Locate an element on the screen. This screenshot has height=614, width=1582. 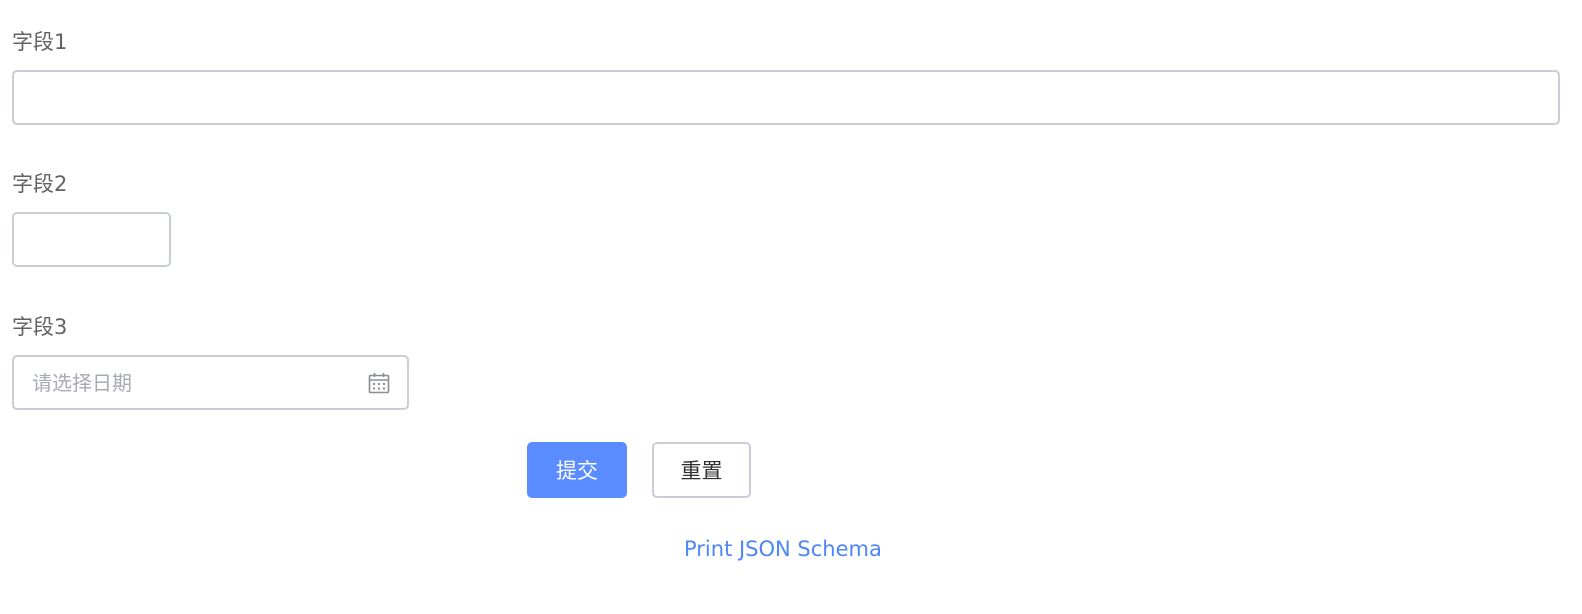
field3-date-picker is located at coordinates (210, 382).